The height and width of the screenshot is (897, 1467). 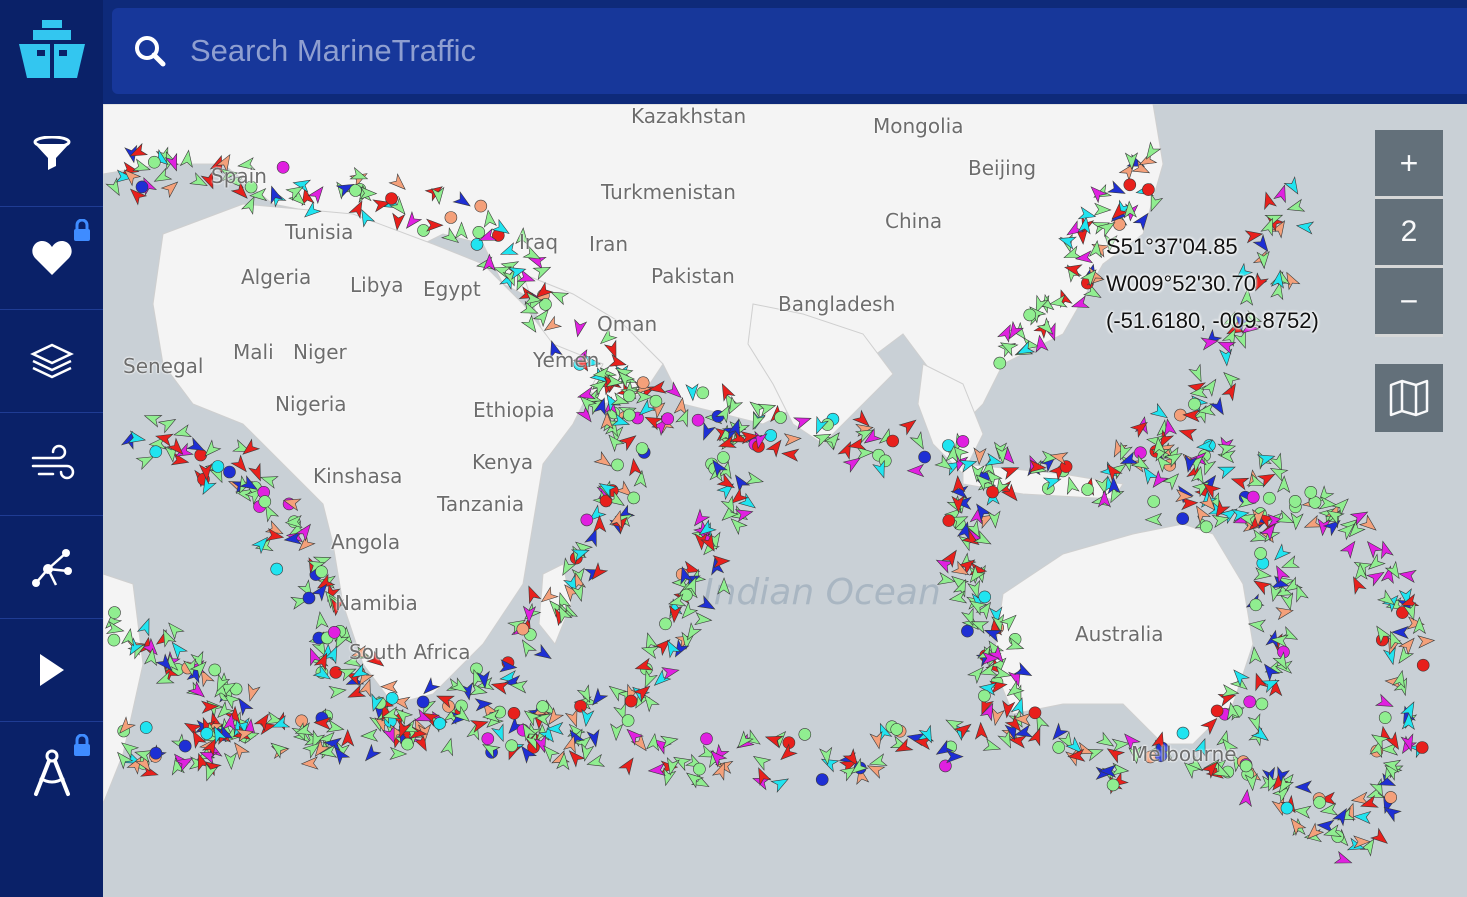 I want to click on map-type-button, so click(x=1409, y=398).